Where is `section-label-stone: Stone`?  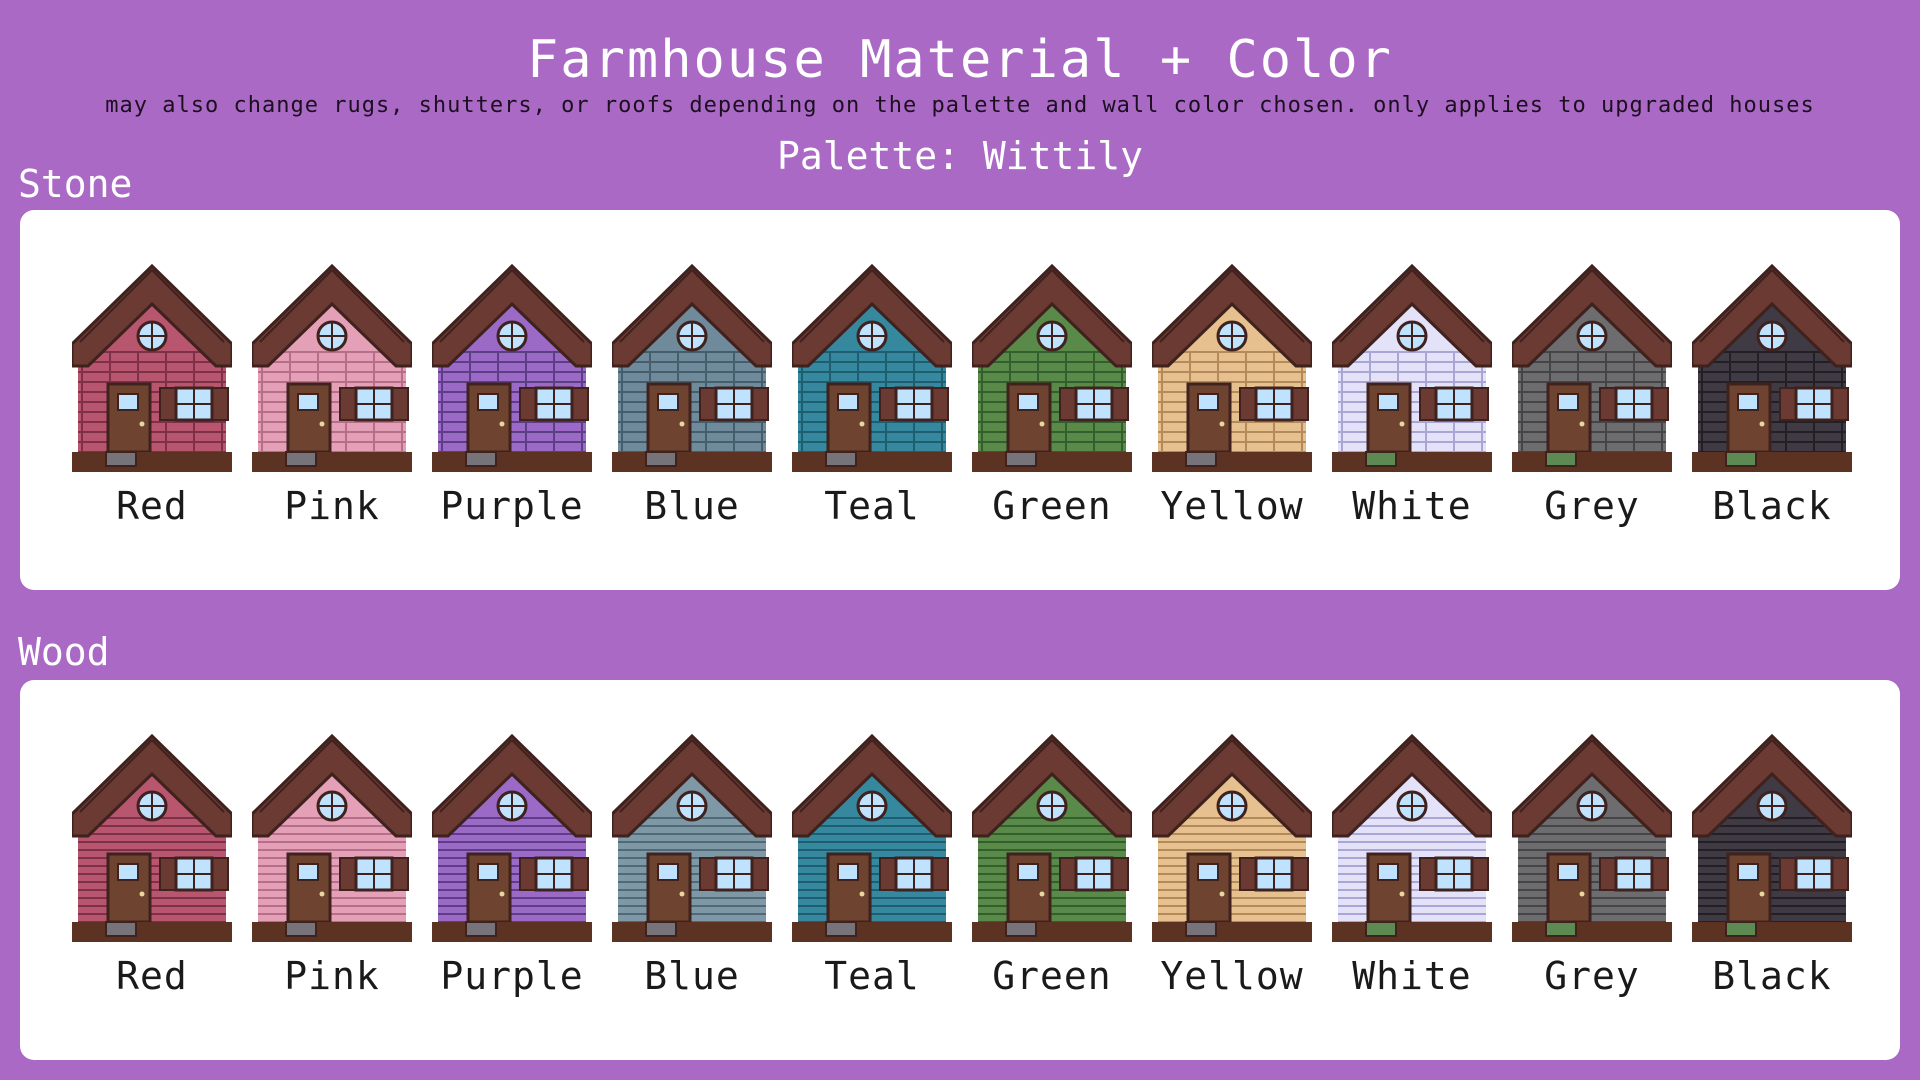
section-label-stone: Stone is located at coordinates (75, 184).